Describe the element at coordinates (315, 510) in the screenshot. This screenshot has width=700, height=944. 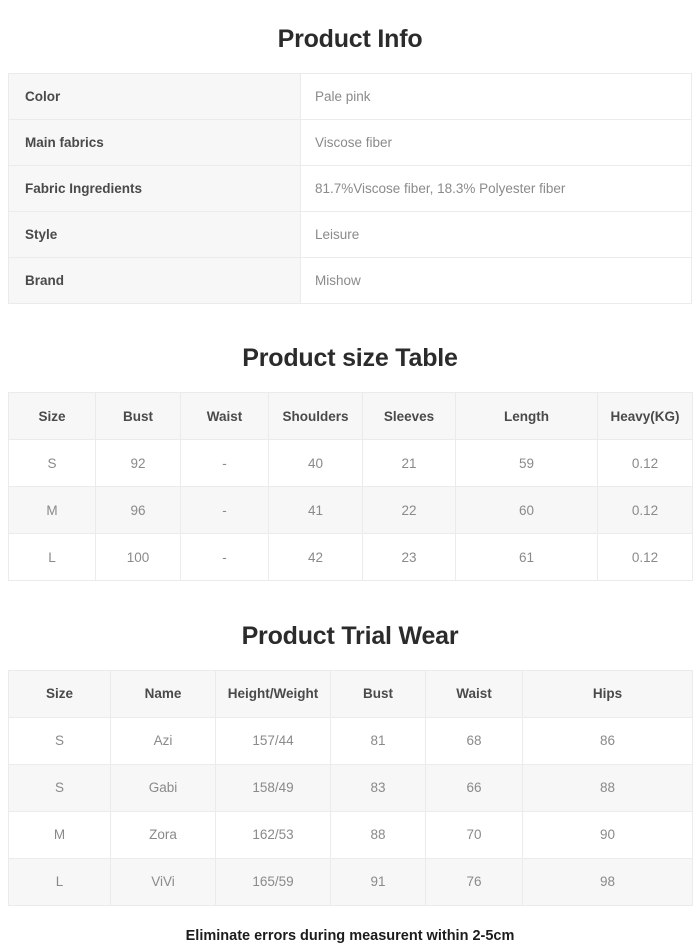
I see `size-cell: 41` at that location.